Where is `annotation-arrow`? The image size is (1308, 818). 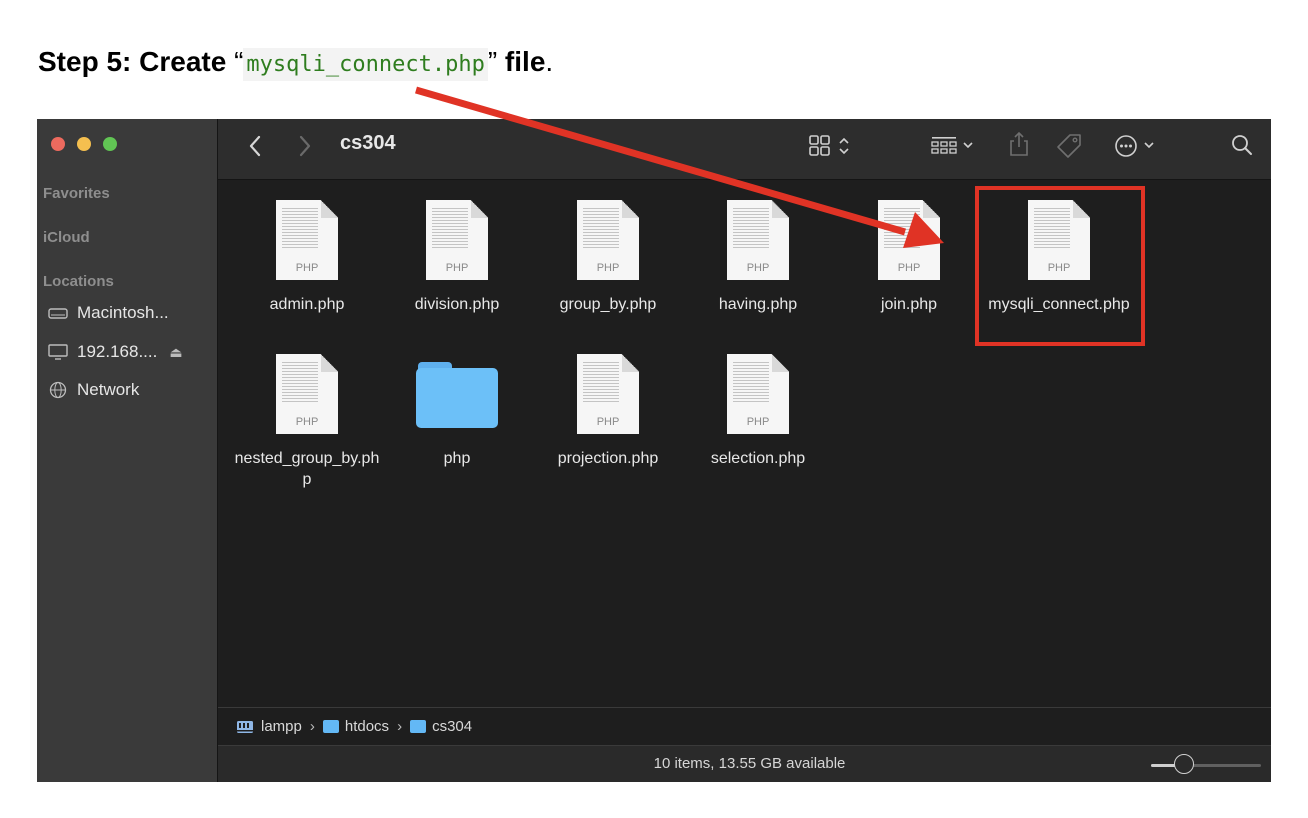 annotation-arrow is located at coordinates (679, 167).